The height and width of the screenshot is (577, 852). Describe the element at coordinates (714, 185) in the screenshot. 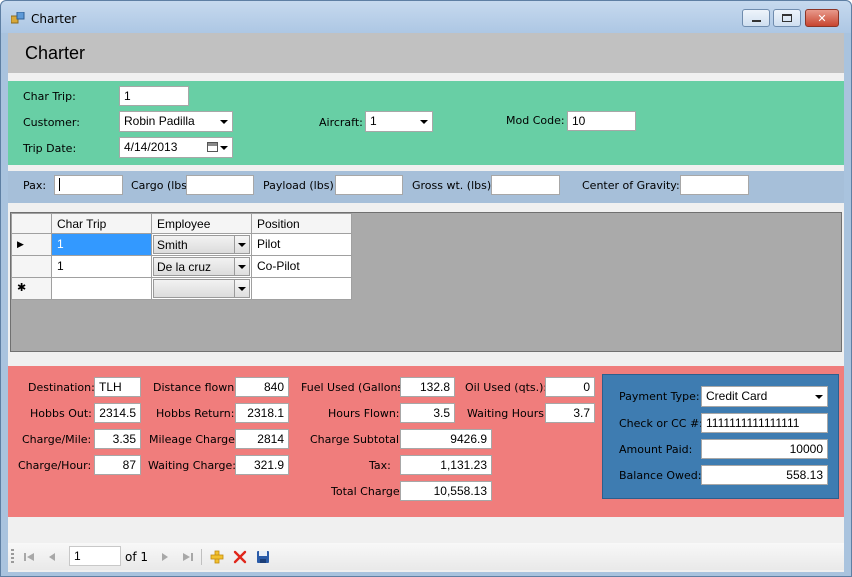

I see `center-of-gravity-input` at that location.